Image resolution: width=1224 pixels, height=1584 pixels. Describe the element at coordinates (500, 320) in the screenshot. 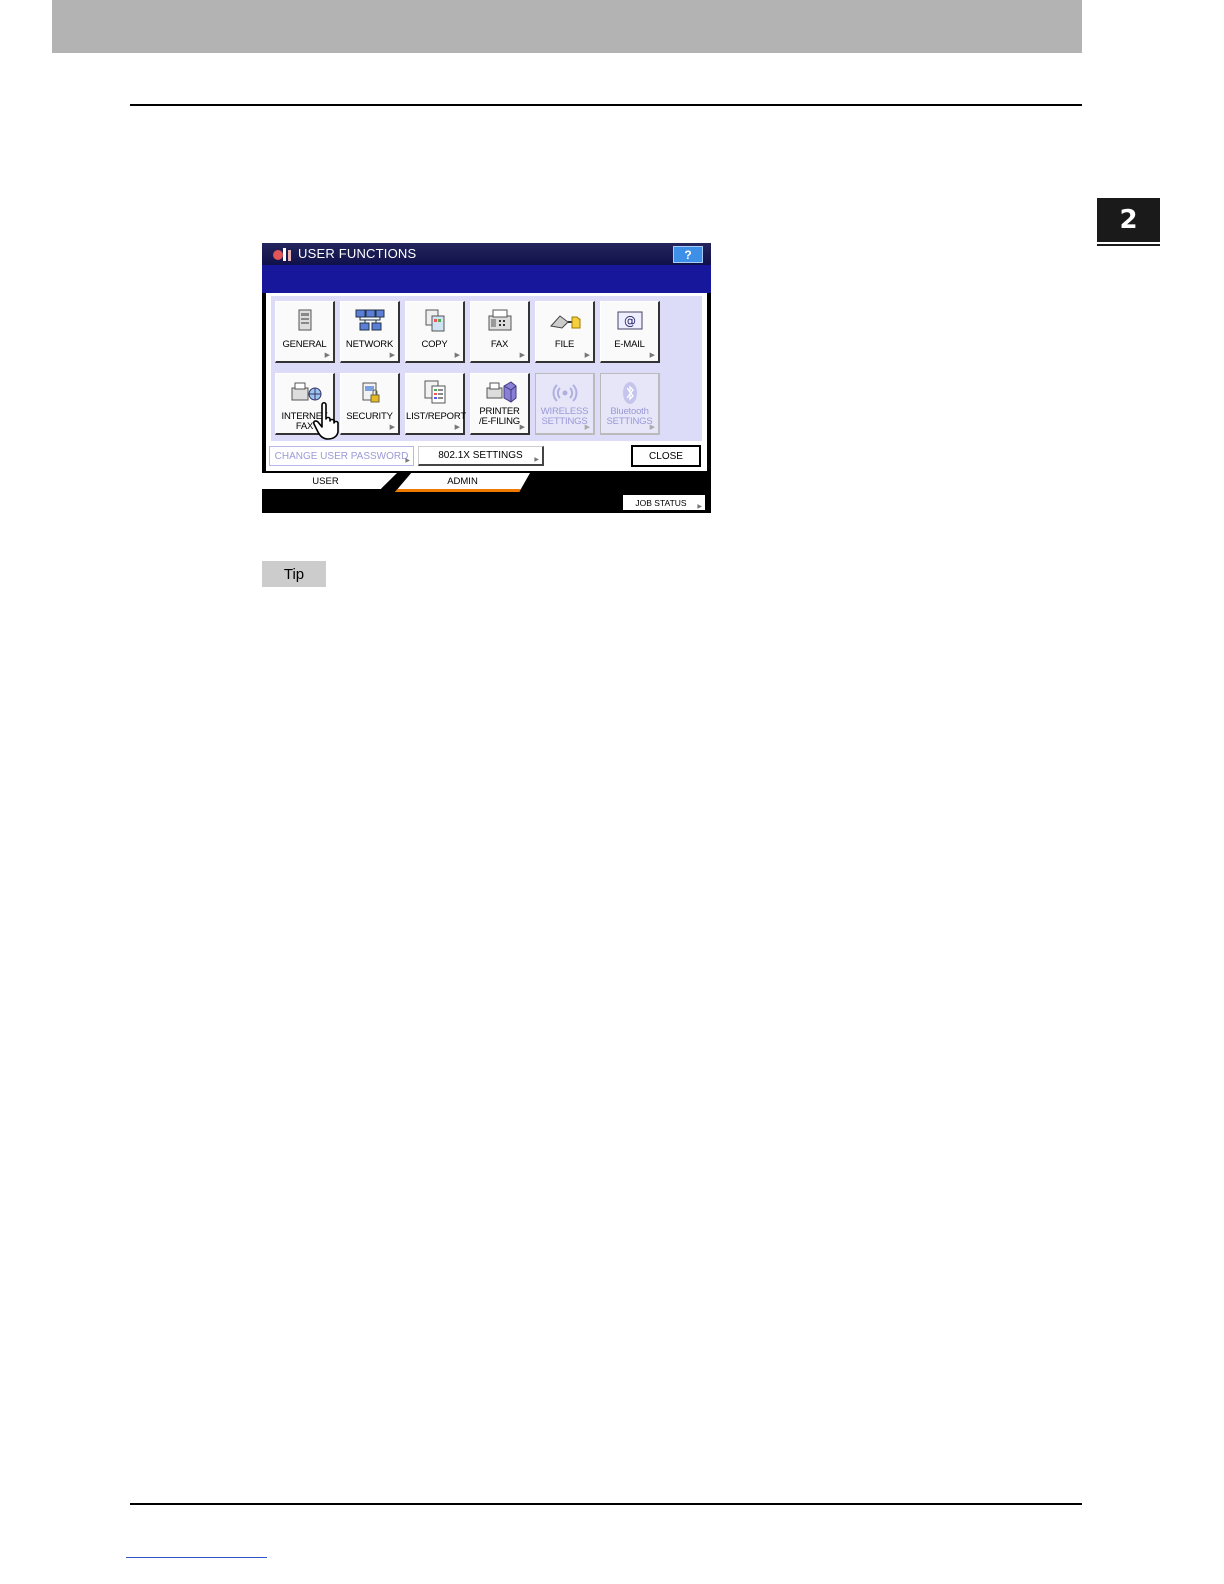

I see `fax-icon` at that location.